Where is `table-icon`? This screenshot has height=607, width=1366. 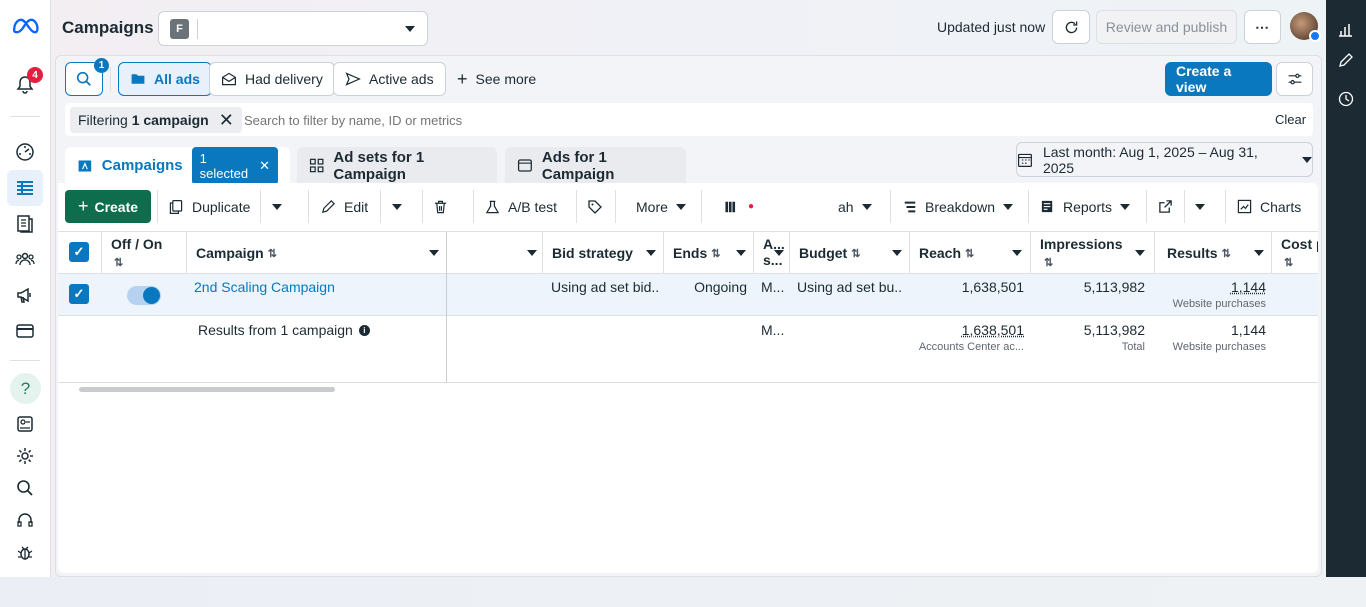
table-icon is located at coordinates (25, 188).